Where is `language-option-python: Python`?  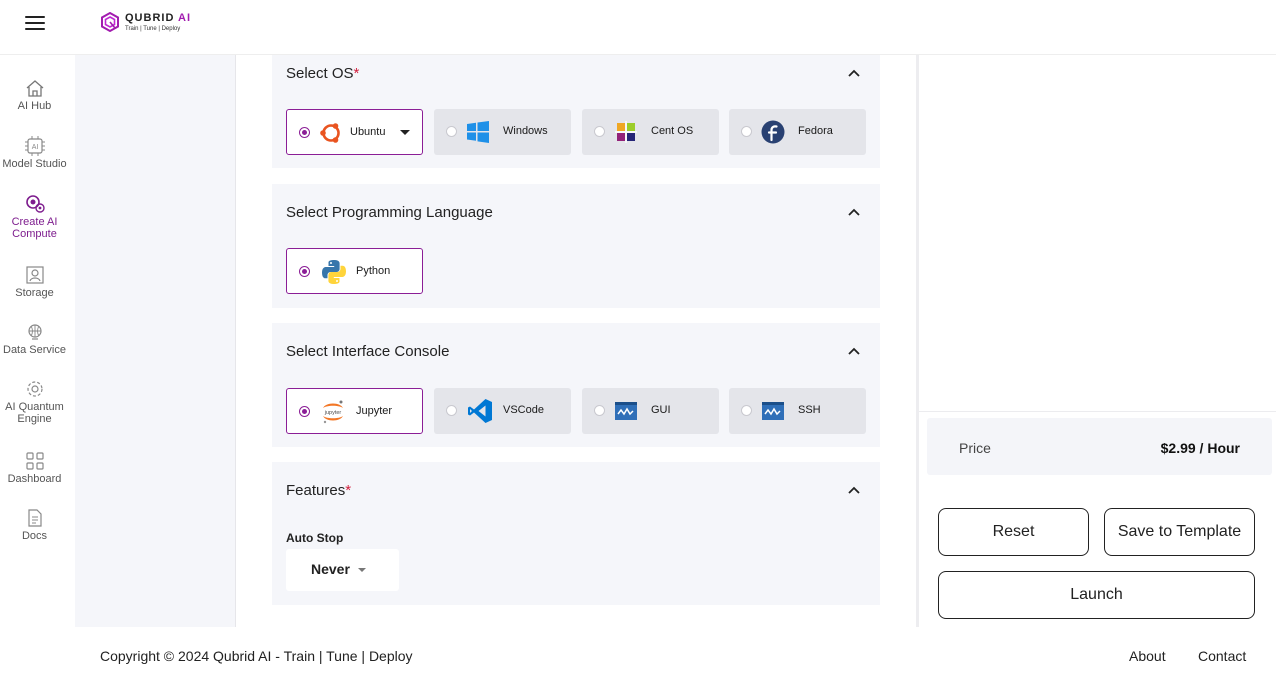 language-option-python: Python is located at coordinates (354, 271).